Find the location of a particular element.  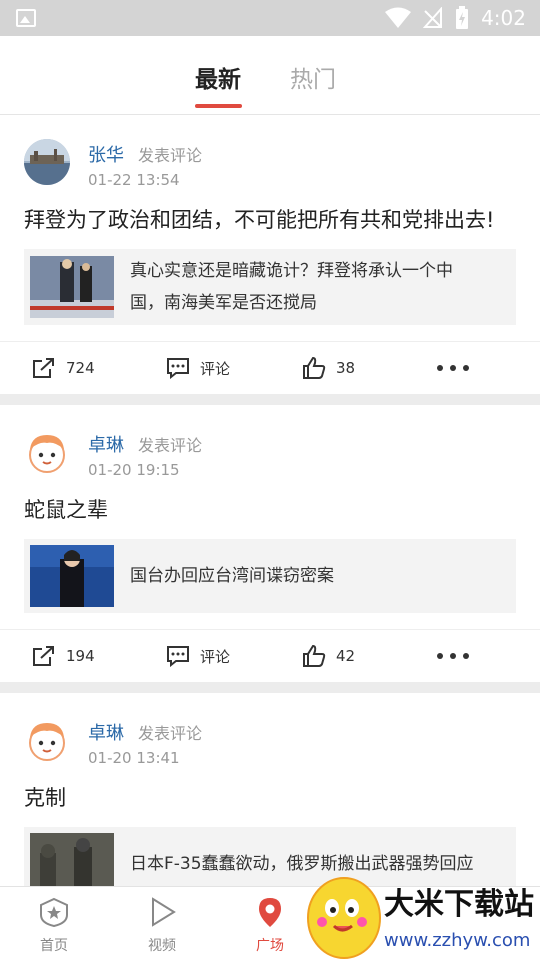

share-button: 724 is located at coordinates (63, 368).